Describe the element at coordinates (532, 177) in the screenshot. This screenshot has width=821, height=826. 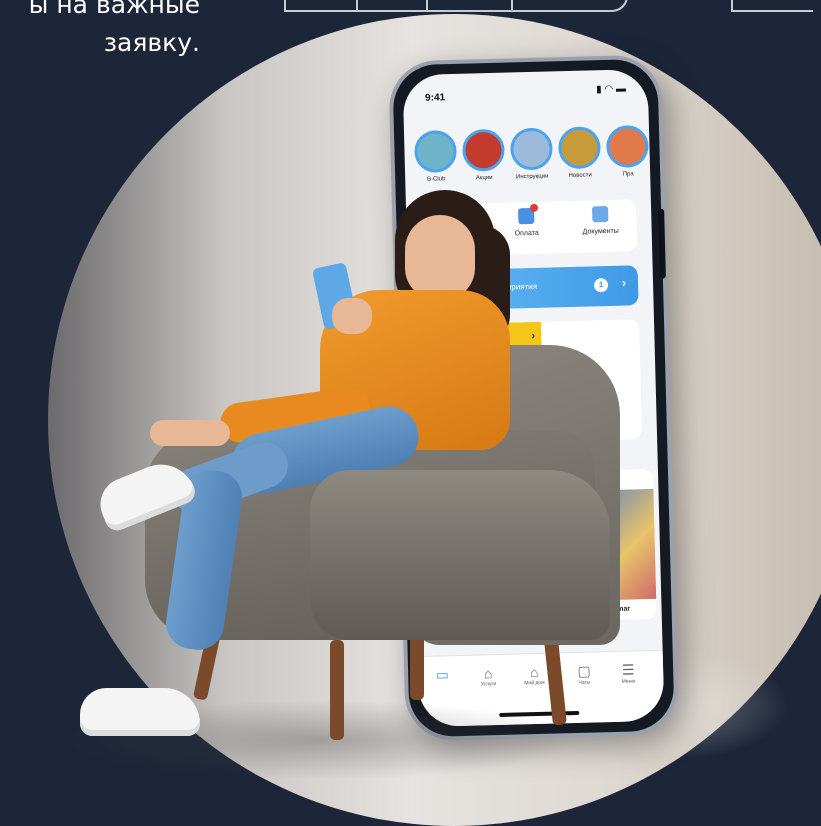
I see `story-label: Инструкции` at that location.